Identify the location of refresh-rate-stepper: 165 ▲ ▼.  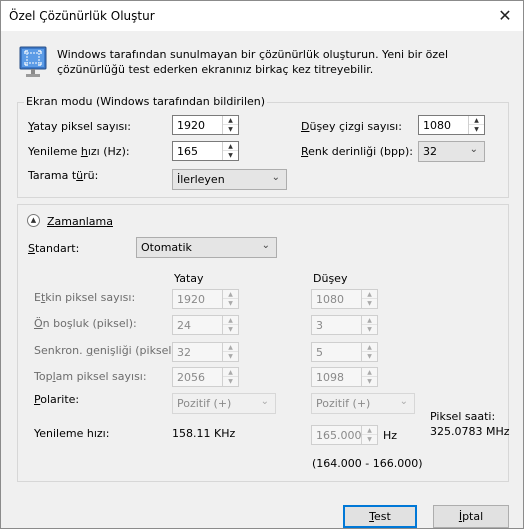
(205, 151).